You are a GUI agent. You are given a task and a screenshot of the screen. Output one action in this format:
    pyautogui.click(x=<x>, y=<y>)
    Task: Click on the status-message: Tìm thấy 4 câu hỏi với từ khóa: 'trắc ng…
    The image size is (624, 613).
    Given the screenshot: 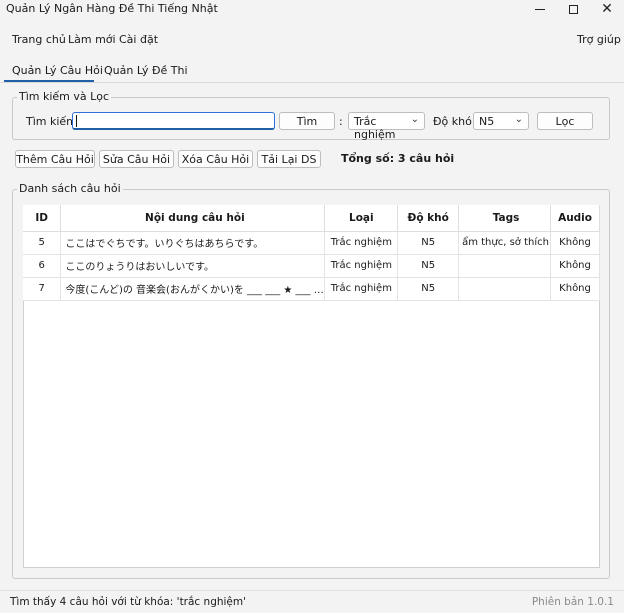 What is the action you would take?
    pyautogui.click(x=128, y=602)
    